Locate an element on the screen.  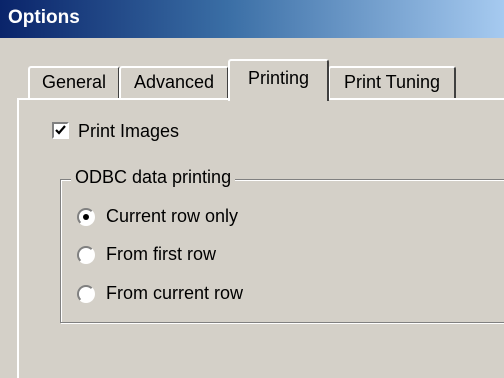
tab-advanced: Advanced is located at coordinates (174, 82).